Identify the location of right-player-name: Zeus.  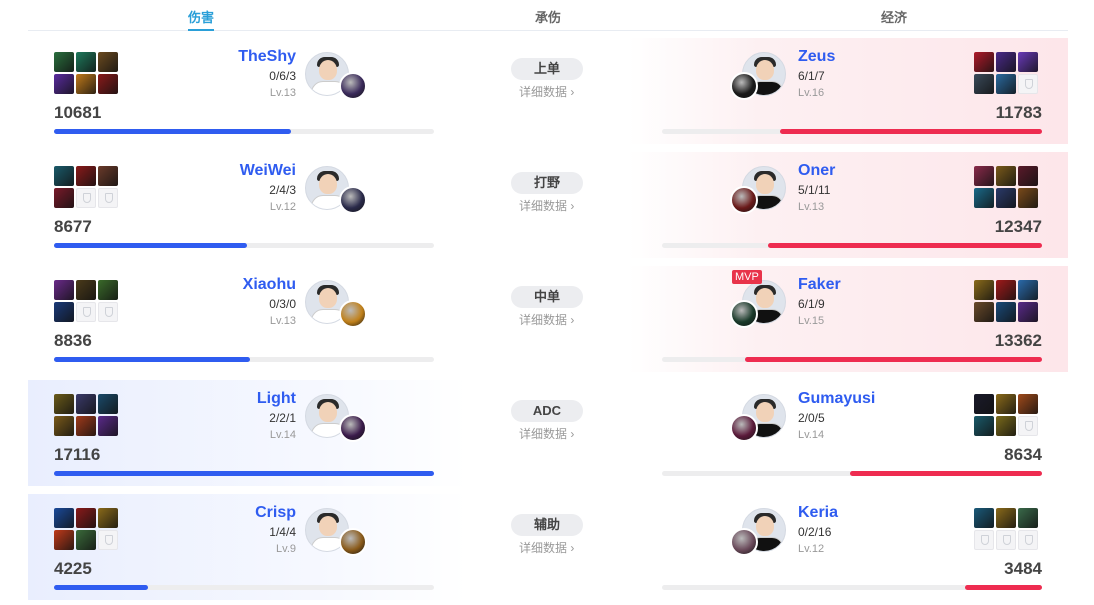
(816, 57).